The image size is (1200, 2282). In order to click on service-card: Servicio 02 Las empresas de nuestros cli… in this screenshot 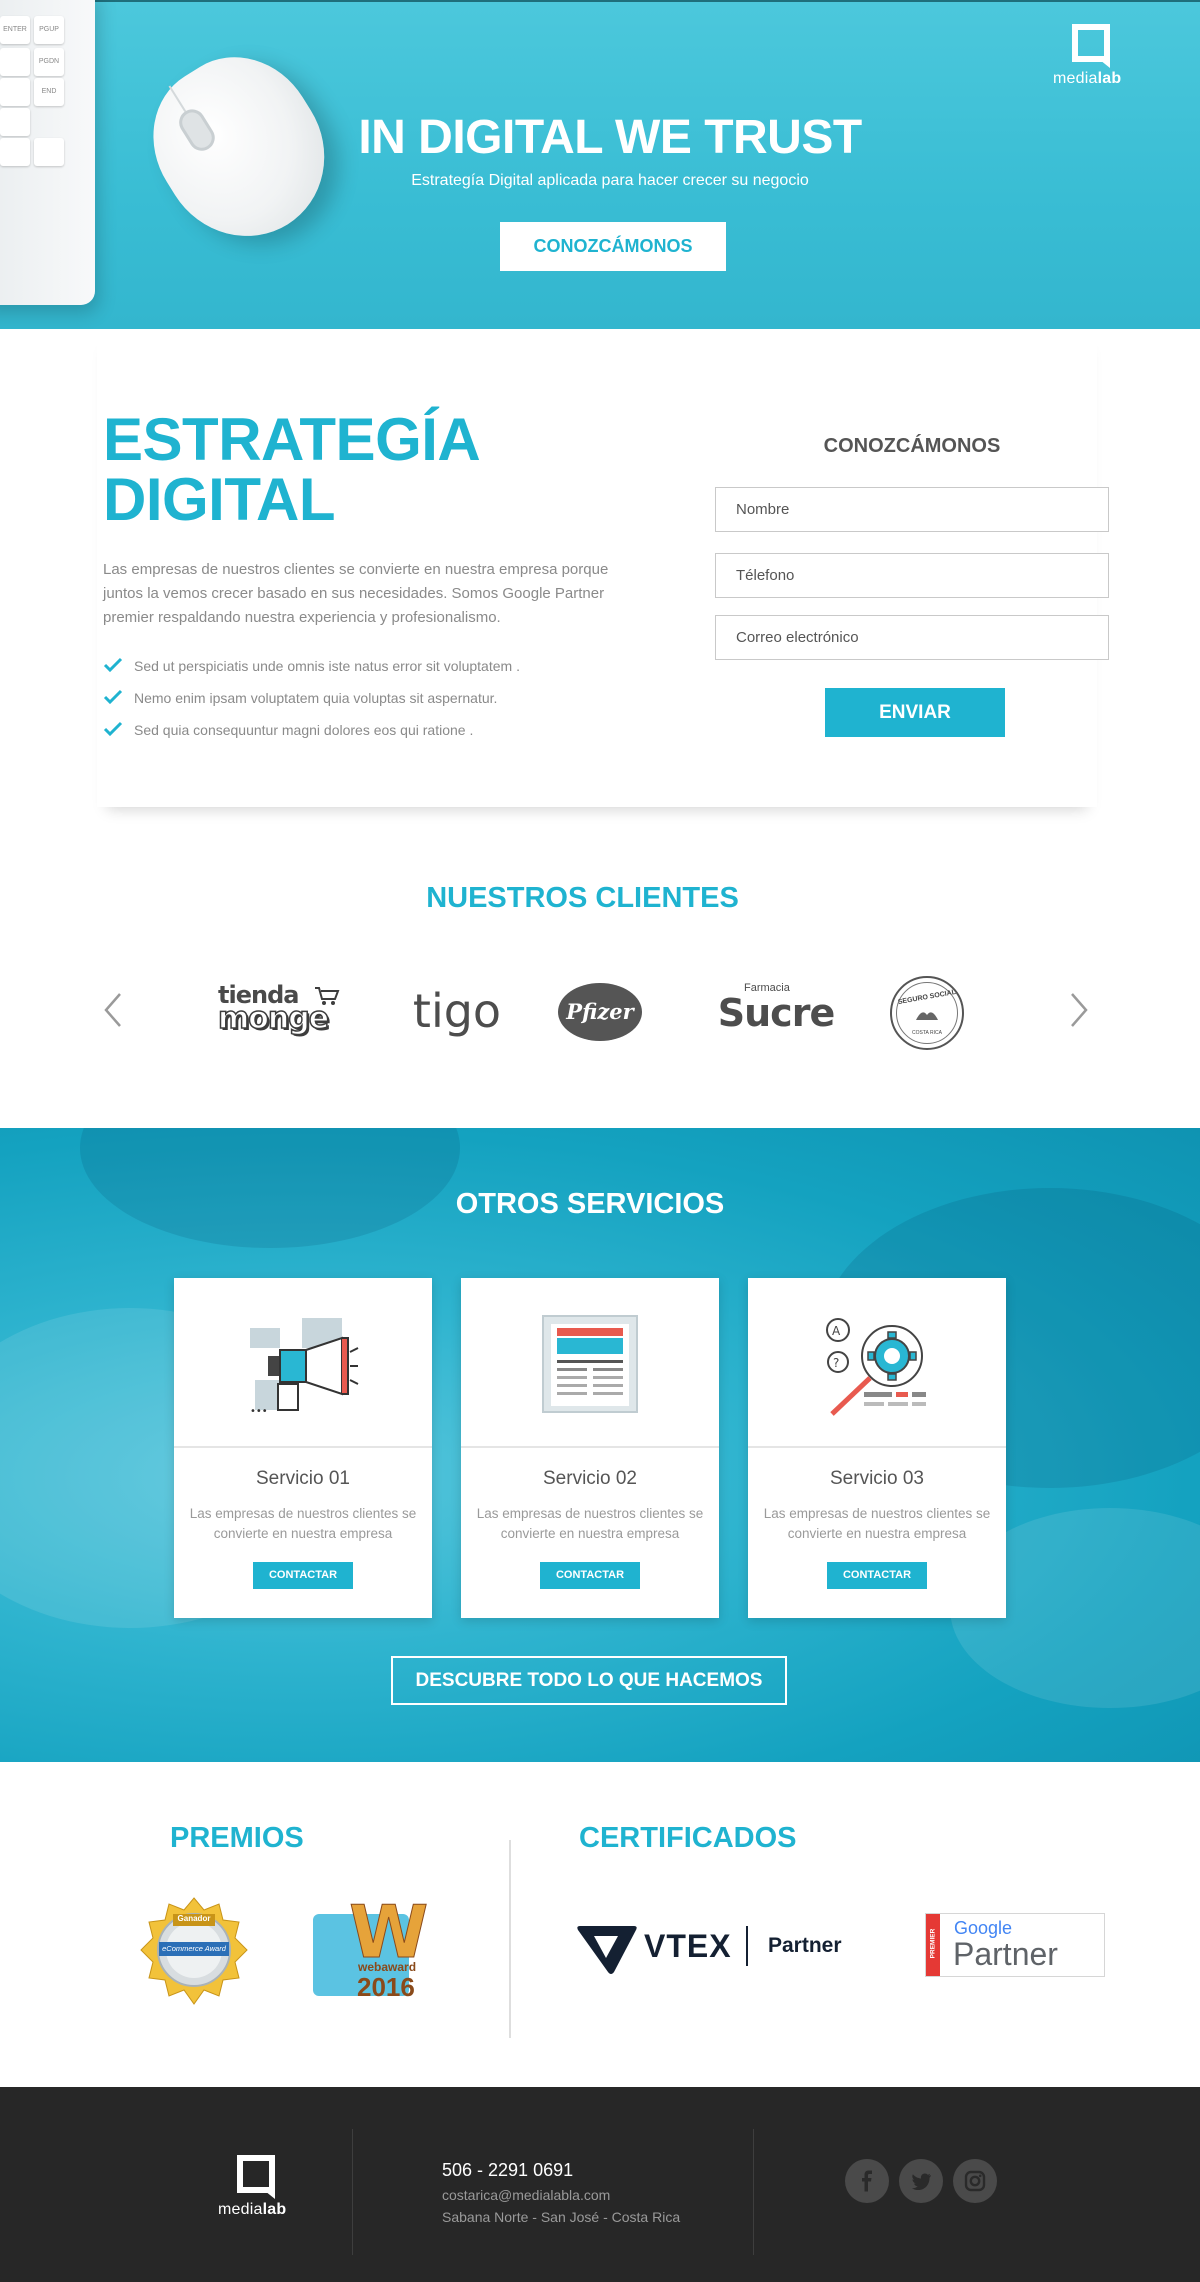, I will do `click(590, 1448)`.